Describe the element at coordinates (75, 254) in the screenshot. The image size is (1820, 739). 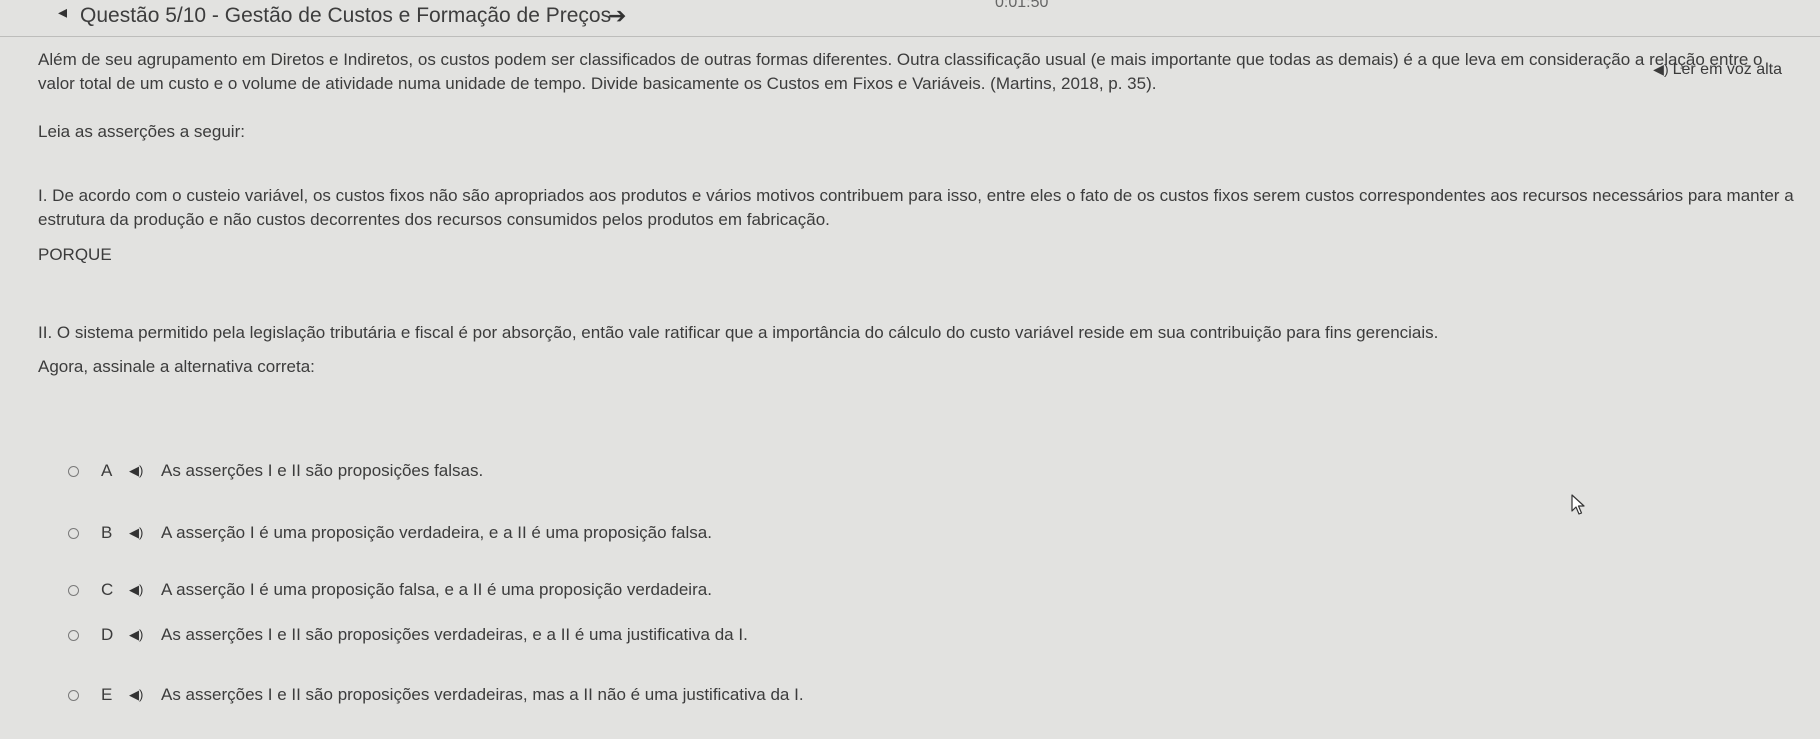
I see `porque-text: PORQUE` at that location.